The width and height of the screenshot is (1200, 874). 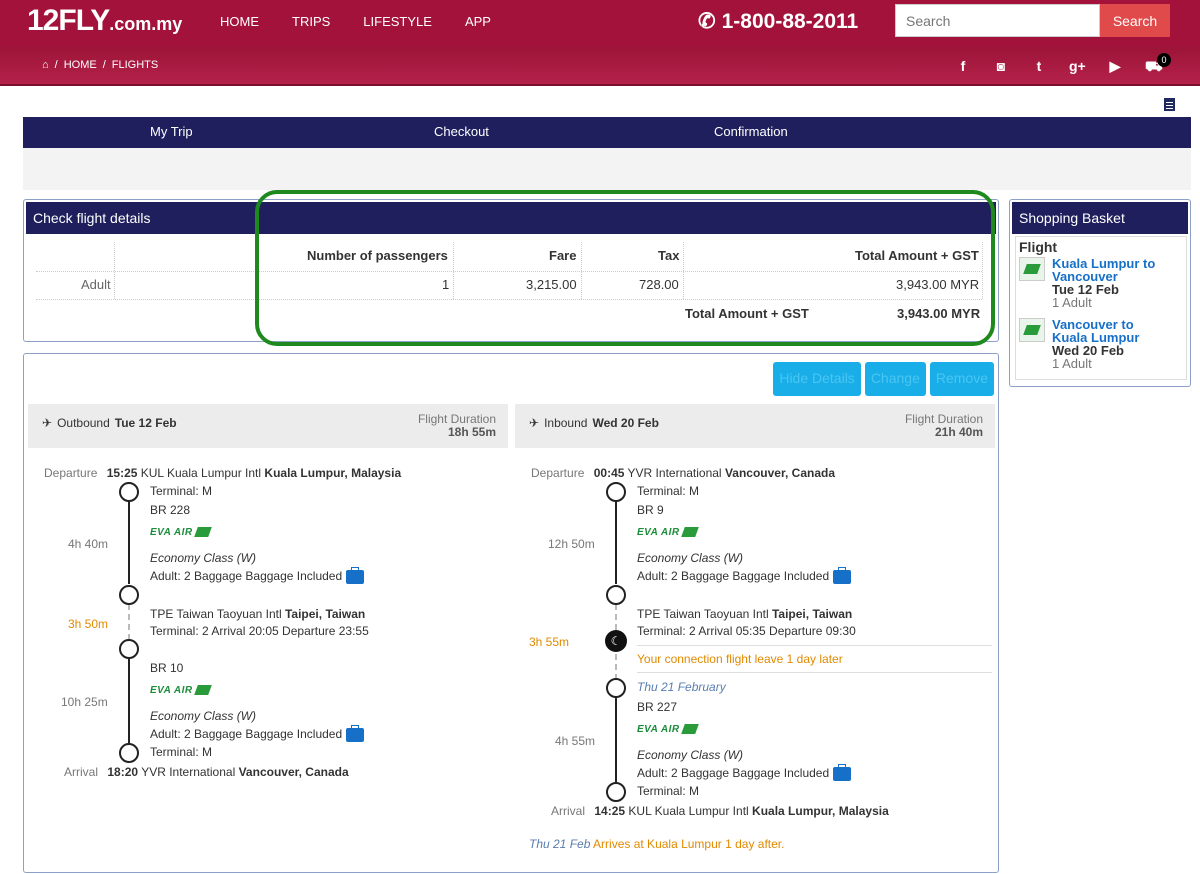 I want to click on leg-label: Inbound, so click(x=566, y=423).